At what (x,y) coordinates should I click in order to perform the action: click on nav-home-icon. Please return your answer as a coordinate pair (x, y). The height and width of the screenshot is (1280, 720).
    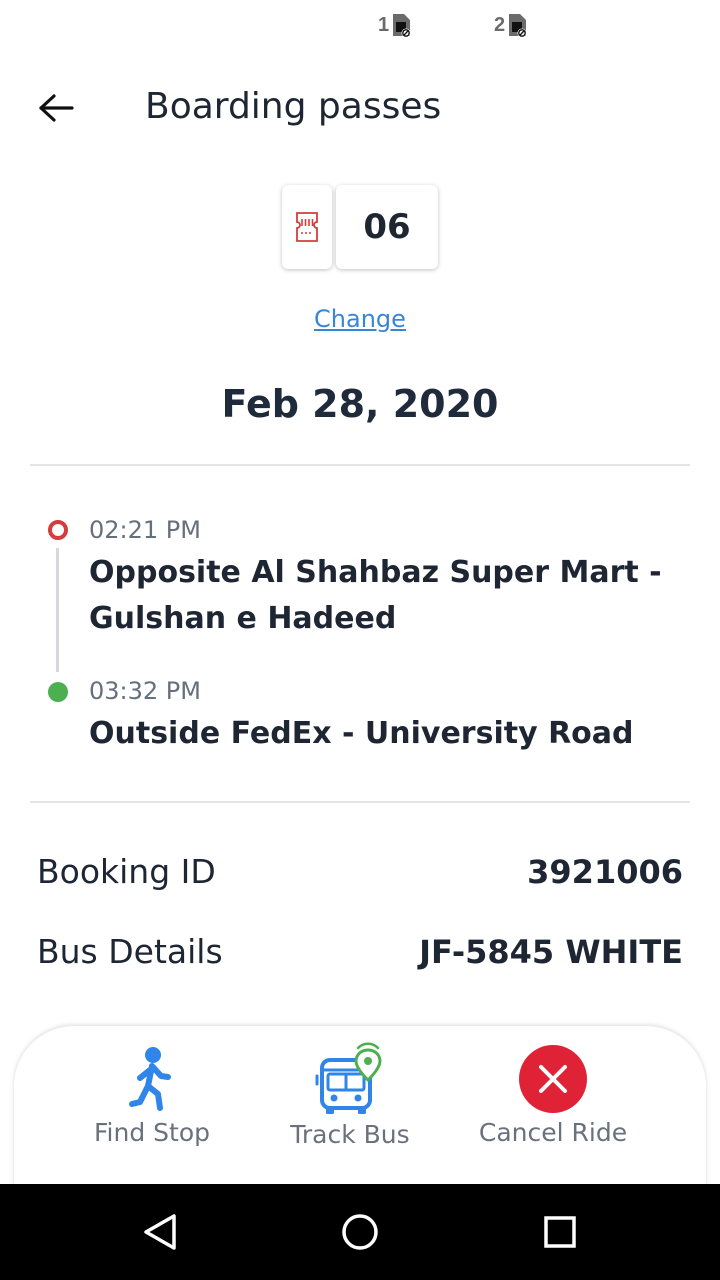
    Looking at the image, I should click on (360, 1232).